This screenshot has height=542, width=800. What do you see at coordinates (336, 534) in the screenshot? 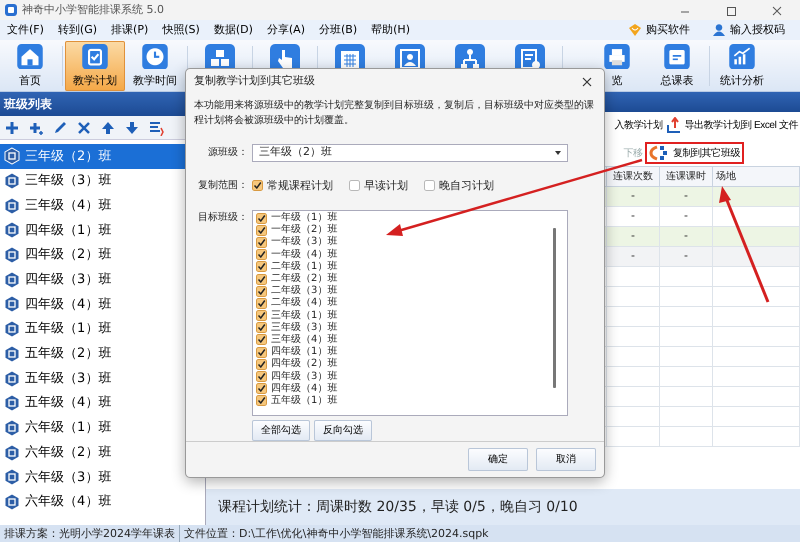
I see `status-text: 文件位置：D:\工作\优化\神奇中小学智能排课系统\2024.sqpk` at bounding box center [336, 534].